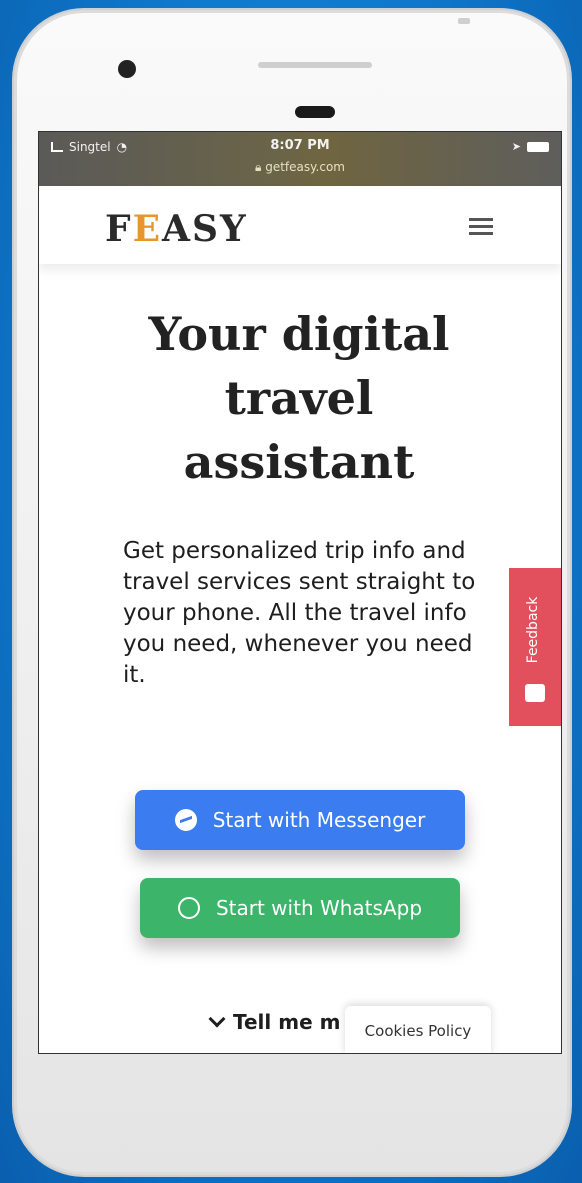 The width and height of the screenshot is (582, 1183). Describe the element at coordinates (533, 630) in the screenshot. I see `feedback-label: Feedback` at that location.